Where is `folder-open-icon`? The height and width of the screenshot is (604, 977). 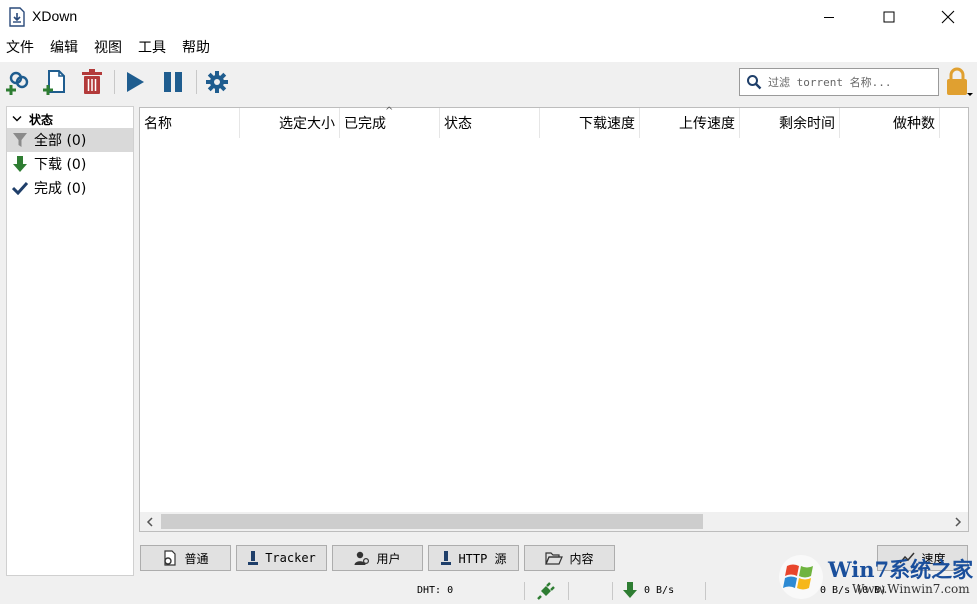
folder-open-icon is located at coordinates (554, 558).